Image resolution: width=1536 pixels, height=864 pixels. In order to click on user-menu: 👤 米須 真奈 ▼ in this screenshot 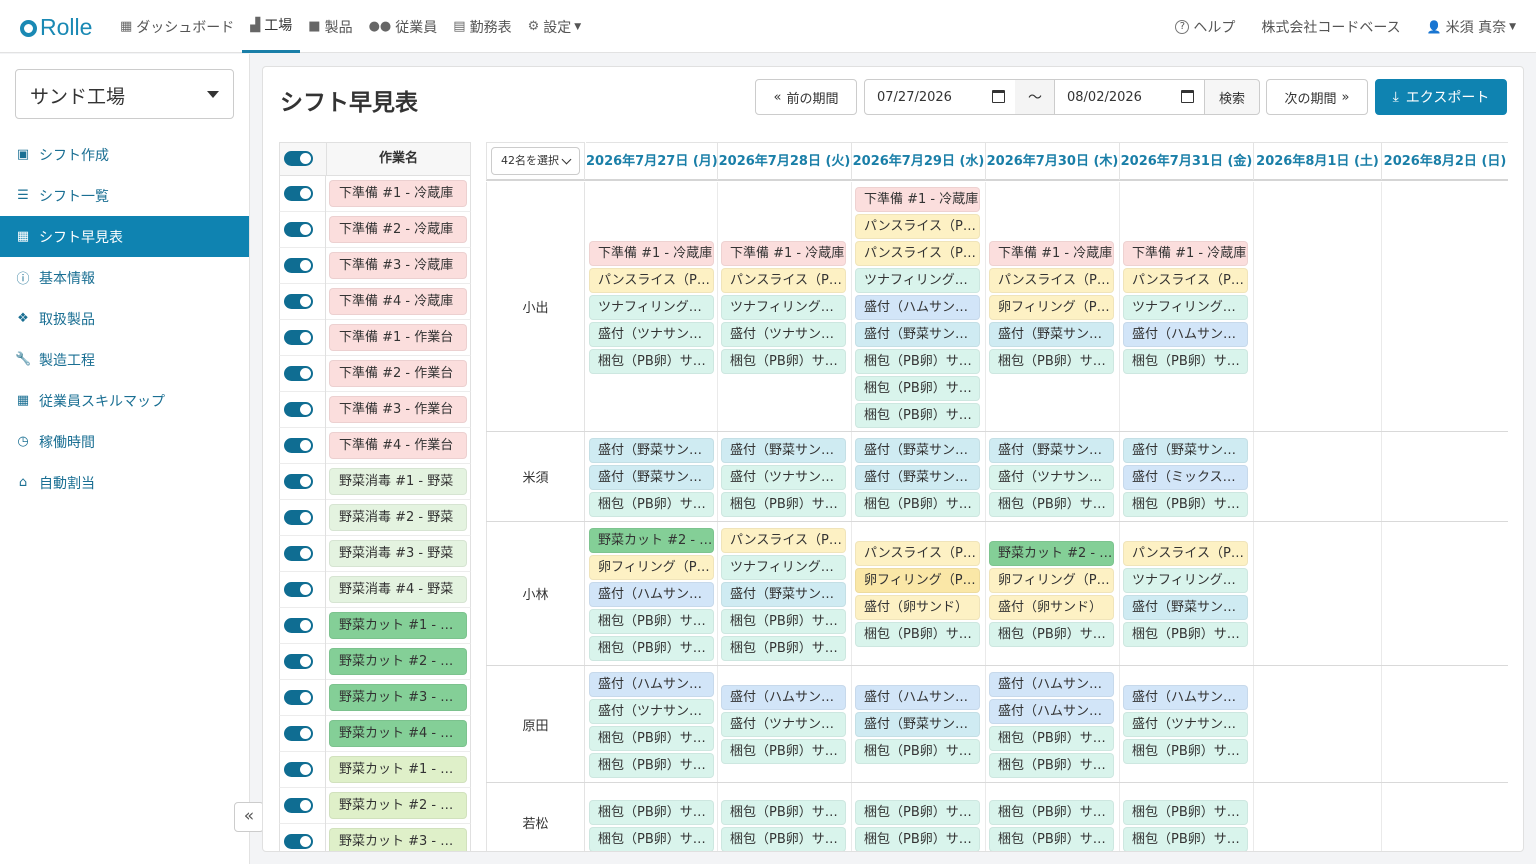, I will do `click(1471, 27)`.